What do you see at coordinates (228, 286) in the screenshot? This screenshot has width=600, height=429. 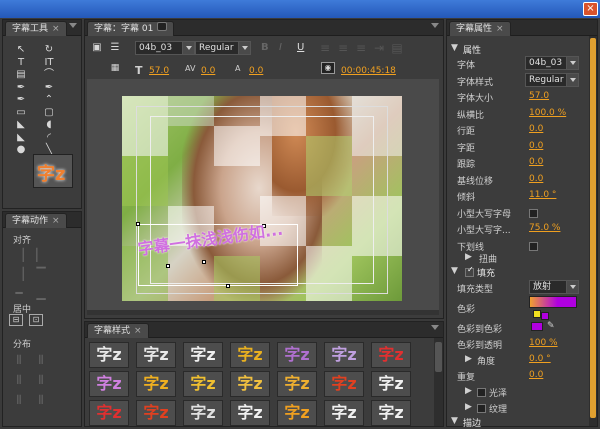 I see `handle` at bounding box center [228, 286].